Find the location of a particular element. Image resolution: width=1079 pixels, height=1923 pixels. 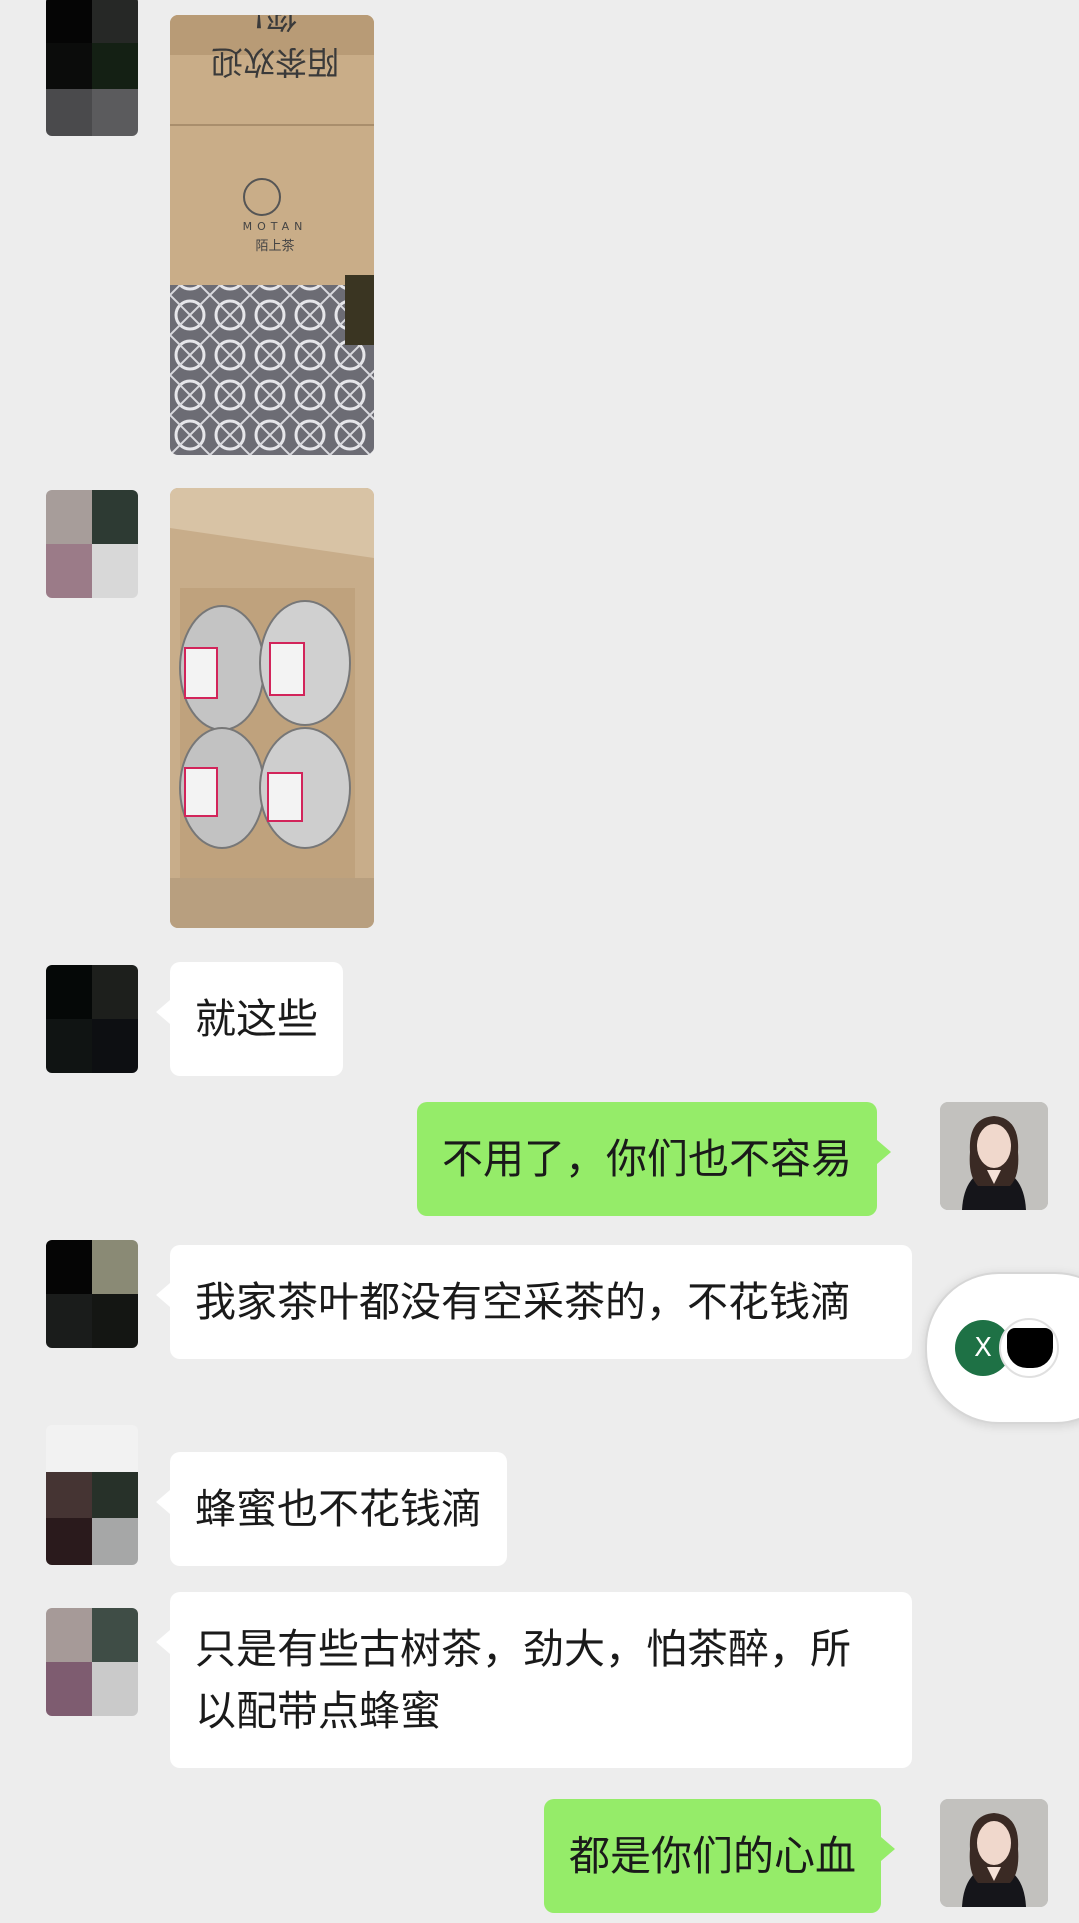

message-text: 都是你们的心血 is located at coordinates (712, 1856).